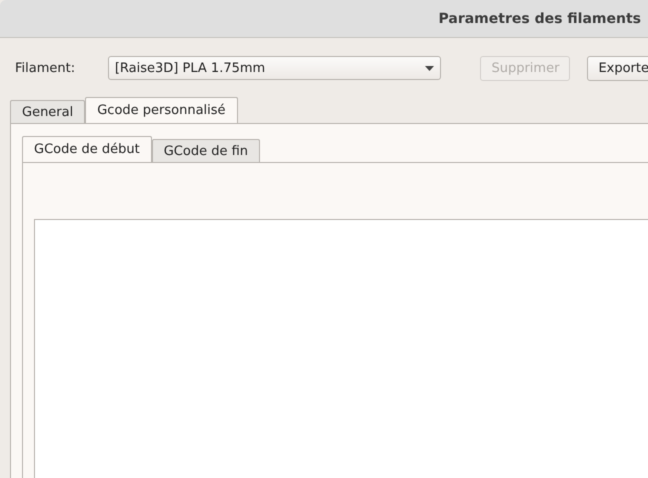 The width and height of the screenshot is (648, 478). Describe the element at coordinates (617, 68) in the screenshot. I see `action-button: Exporte` at that location.